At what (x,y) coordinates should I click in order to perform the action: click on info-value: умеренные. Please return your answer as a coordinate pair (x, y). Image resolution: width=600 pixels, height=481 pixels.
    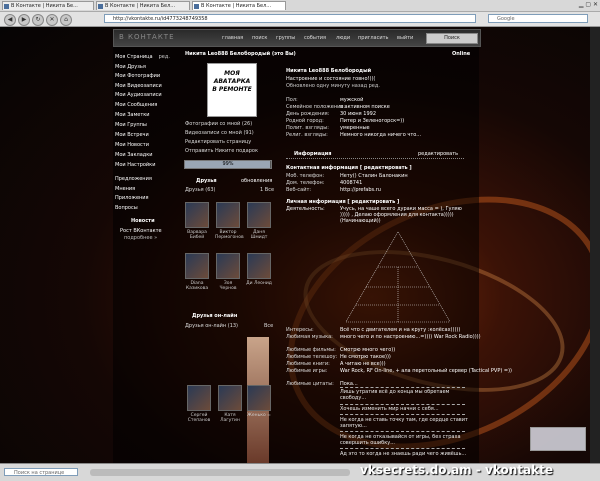
    Looking at the image, I should click on (355, 128).